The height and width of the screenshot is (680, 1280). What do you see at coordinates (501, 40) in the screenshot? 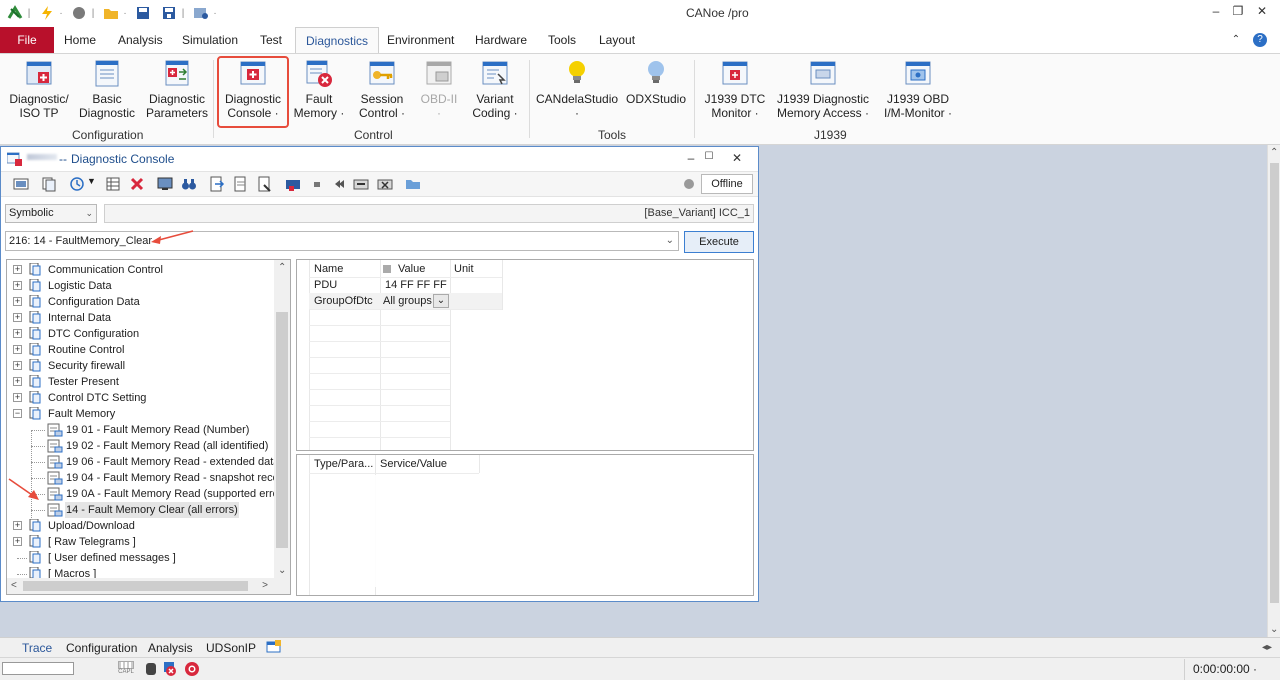
I see `tab-hardware: Hardware` at bounding box center [501, 40].